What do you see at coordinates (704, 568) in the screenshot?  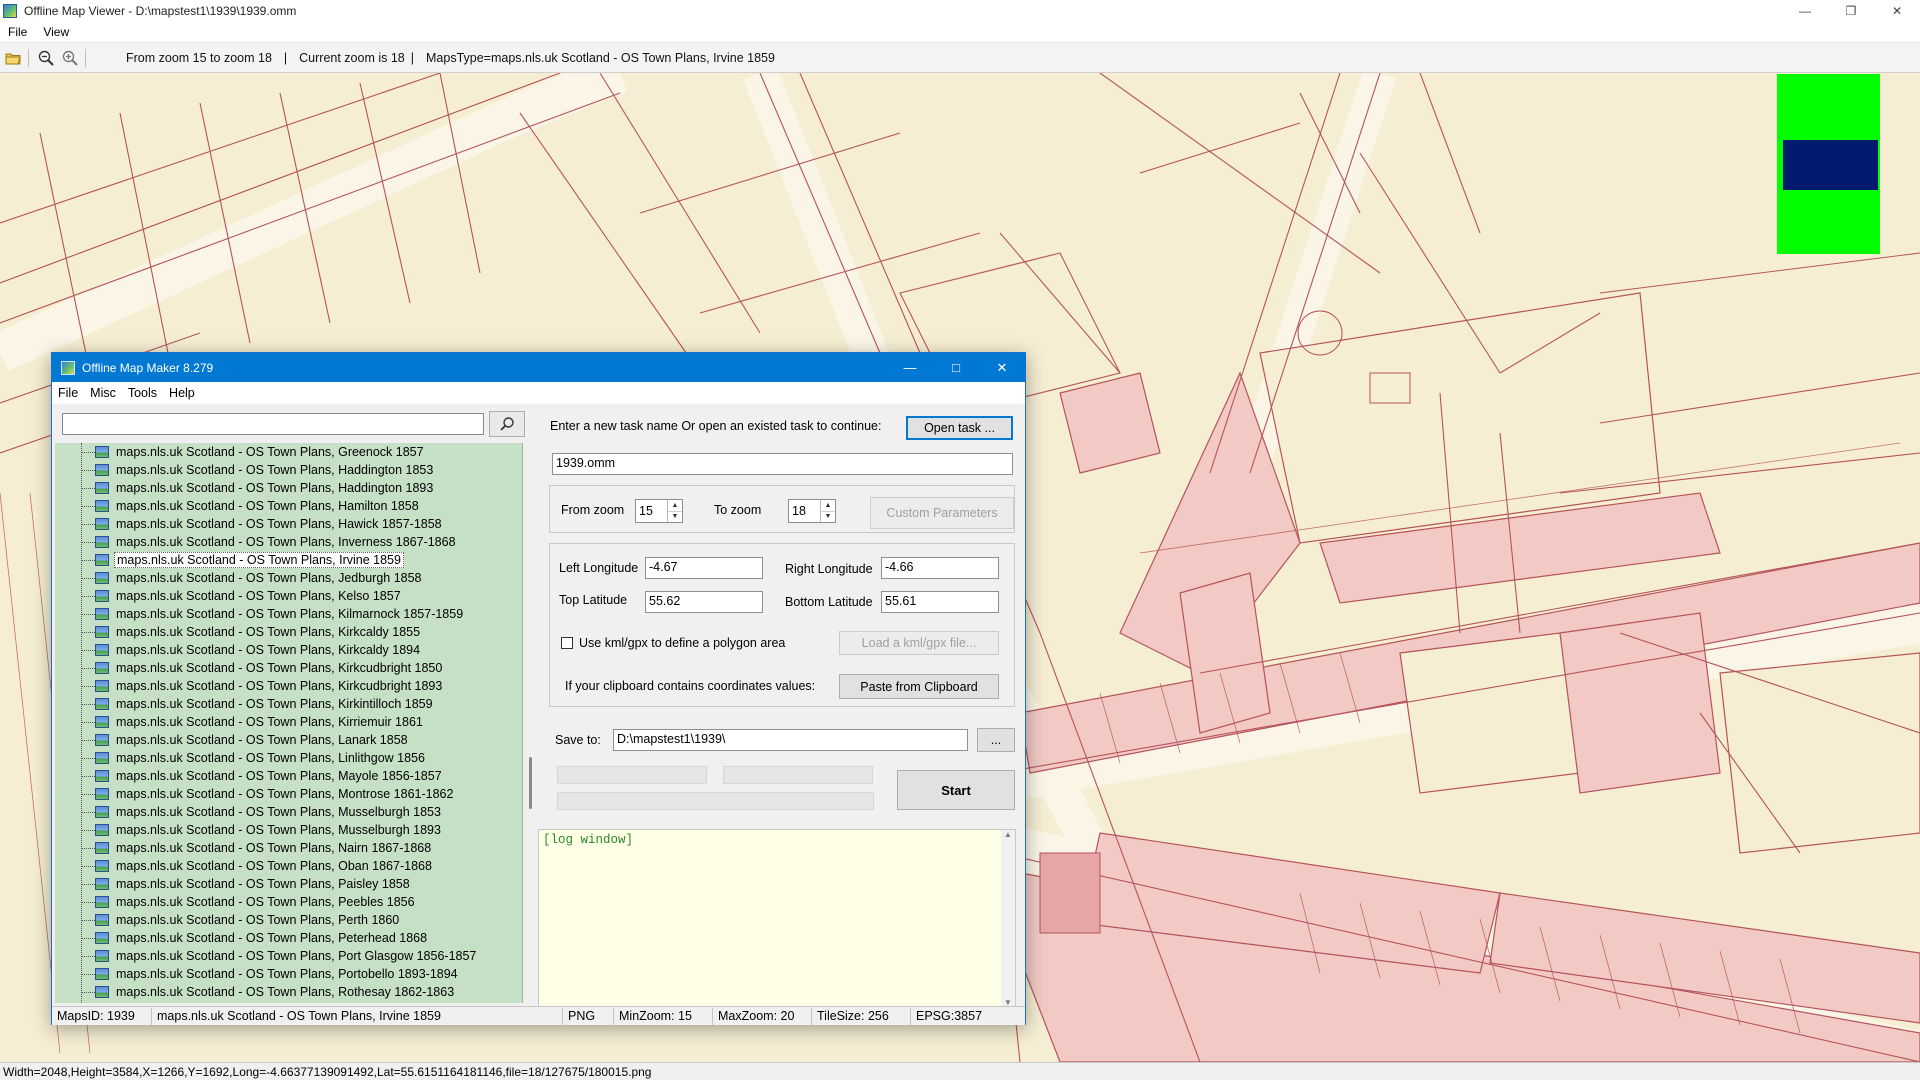 I see `left-longitude-field: -4.67` at bounding box center [704, 568].